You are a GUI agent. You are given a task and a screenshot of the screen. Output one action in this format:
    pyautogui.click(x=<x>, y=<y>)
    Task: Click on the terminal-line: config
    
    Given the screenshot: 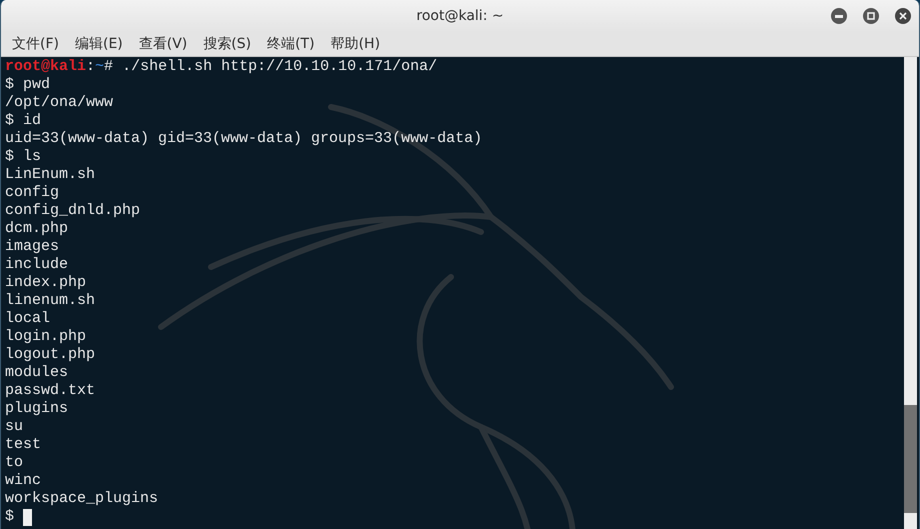 What is the action you would take?
    pyautogui.click(x=32, y=193)
    